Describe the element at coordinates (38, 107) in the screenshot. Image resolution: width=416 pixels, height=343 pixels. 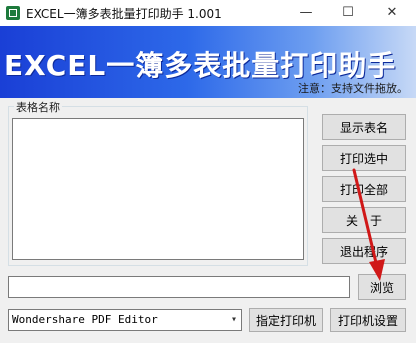
I see `sheet-name-group-label: 表格名称` at that location.